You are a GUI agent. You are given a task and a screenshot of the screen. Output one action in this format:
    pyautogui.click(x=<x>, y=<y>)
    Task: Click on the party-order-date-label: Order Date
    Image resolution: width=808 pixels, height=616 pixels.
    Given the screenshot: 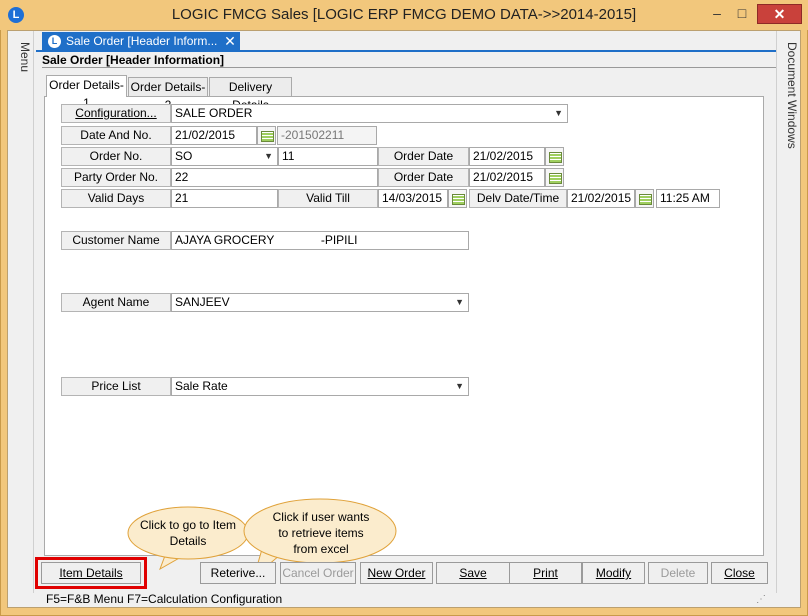 What is the action you would take?
    pyautogui.click(x=423, y=177)
    